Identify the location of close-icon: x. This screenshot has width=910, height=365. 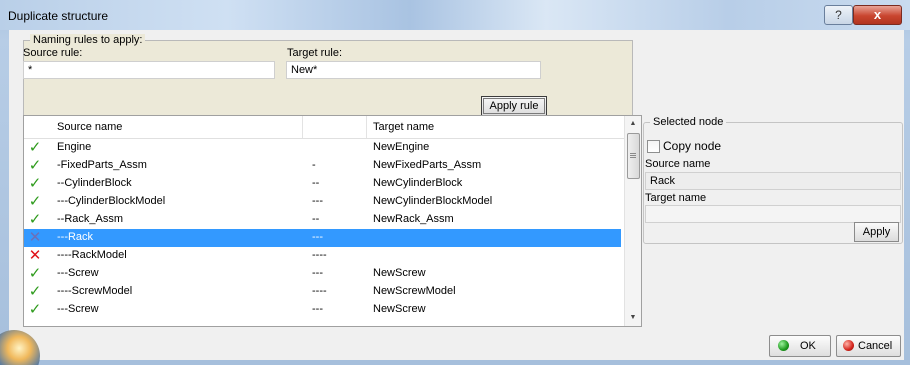
(877, 14).